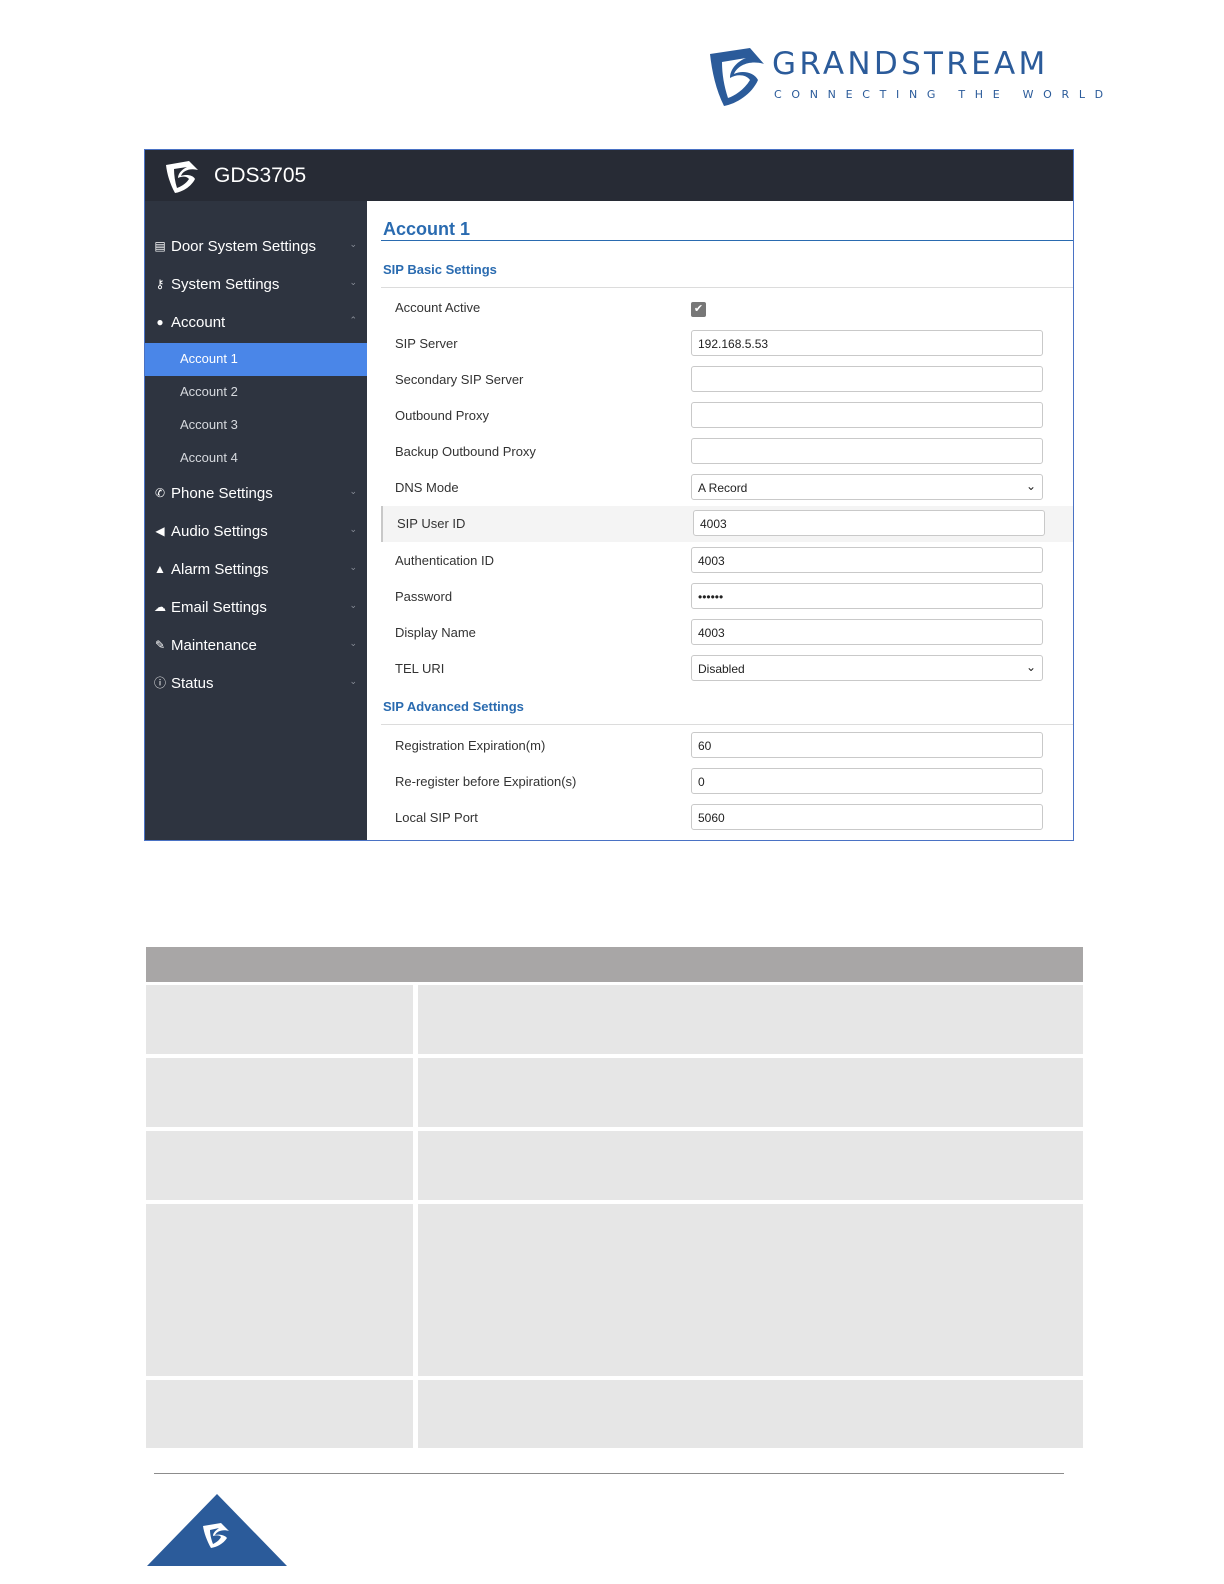  I want to click on speaker-icon: ◀, so click(160, 531).